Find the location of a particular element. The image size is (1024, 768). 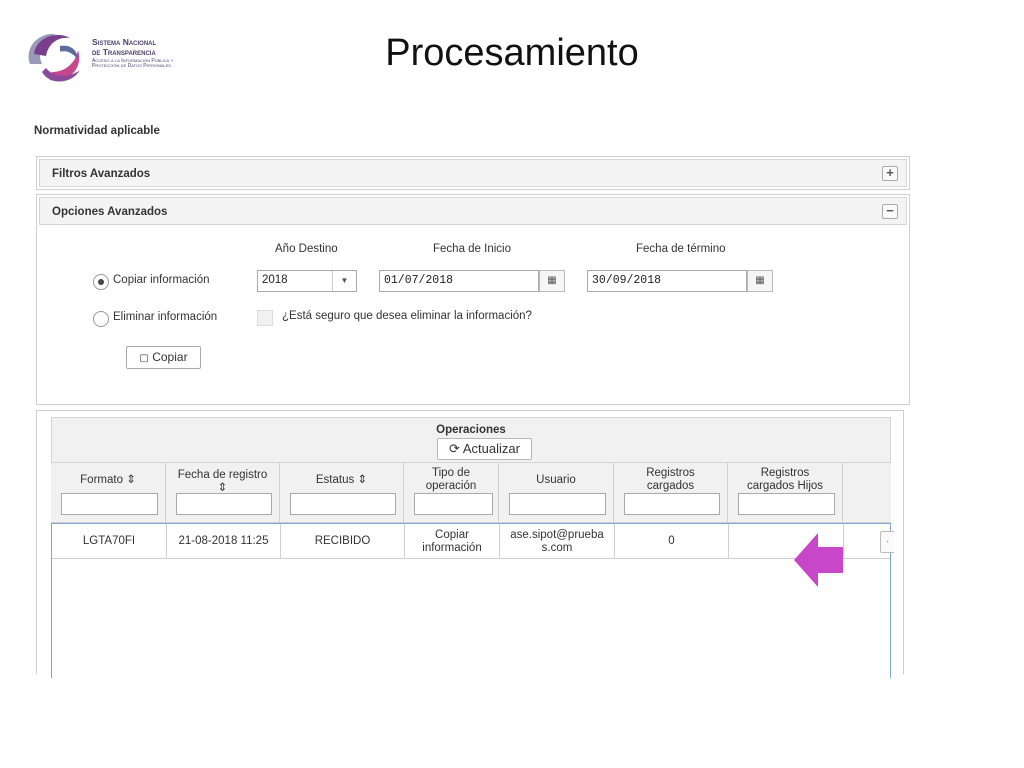

fecha-inicio-label: Fecha de Inicio is located at coordinates (472, 249).